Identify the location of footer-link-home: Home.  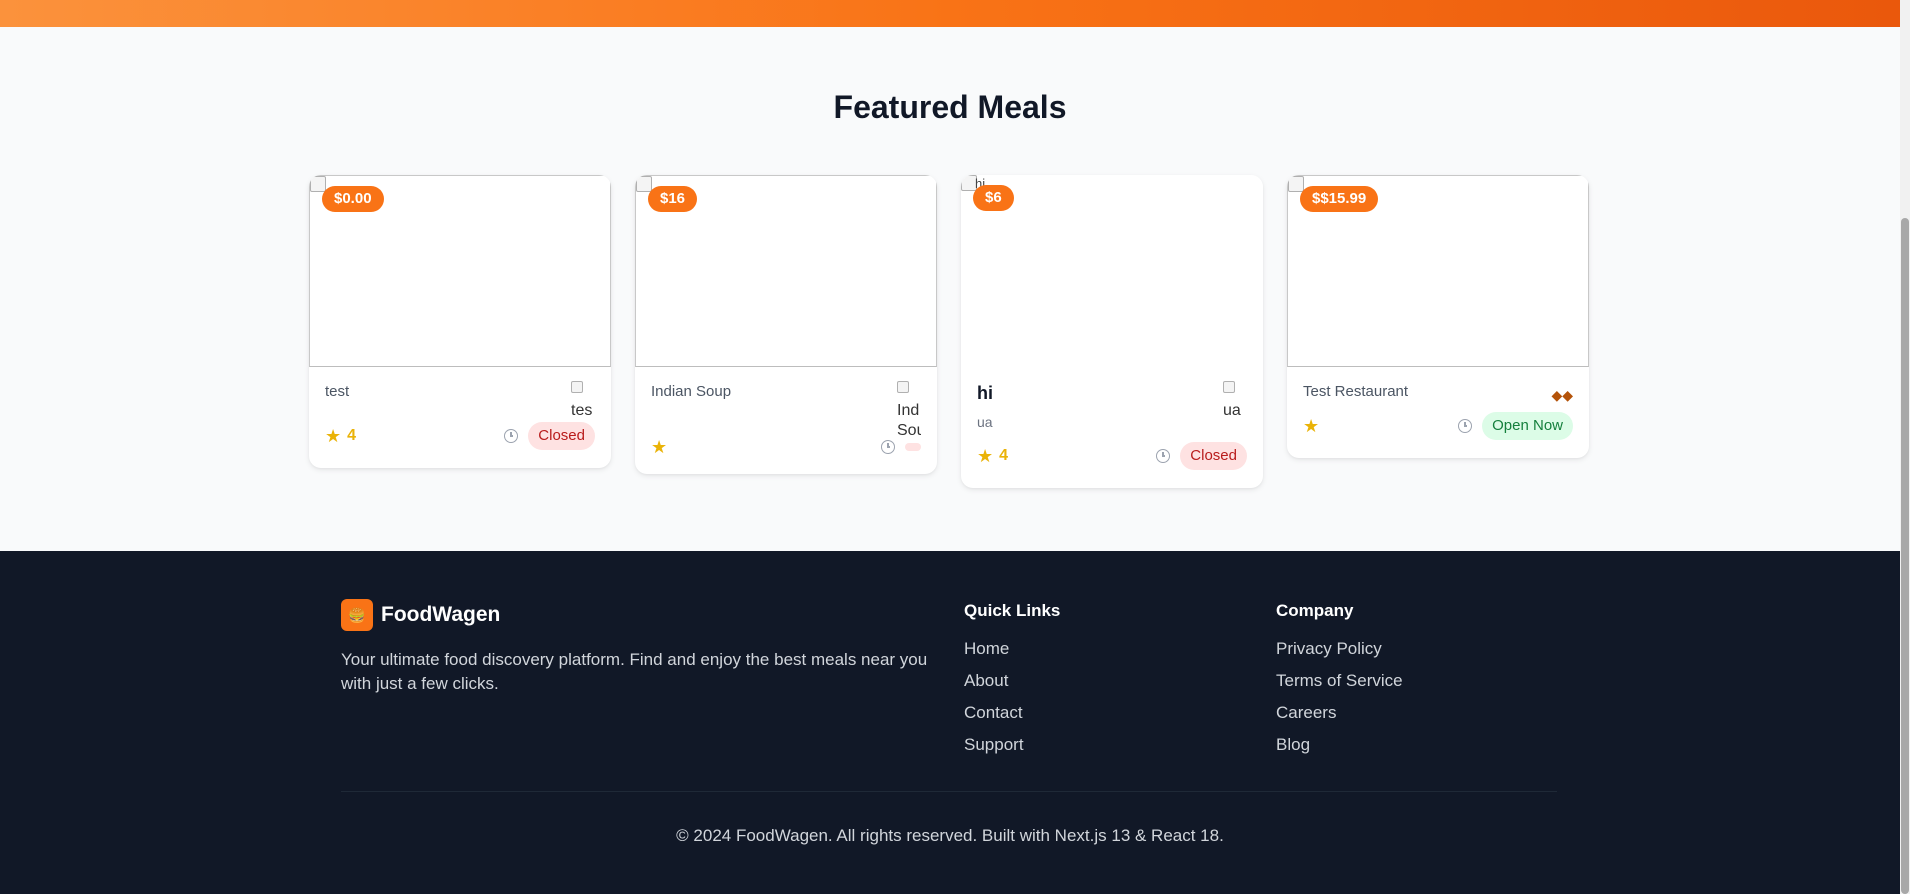
(1012, 649).